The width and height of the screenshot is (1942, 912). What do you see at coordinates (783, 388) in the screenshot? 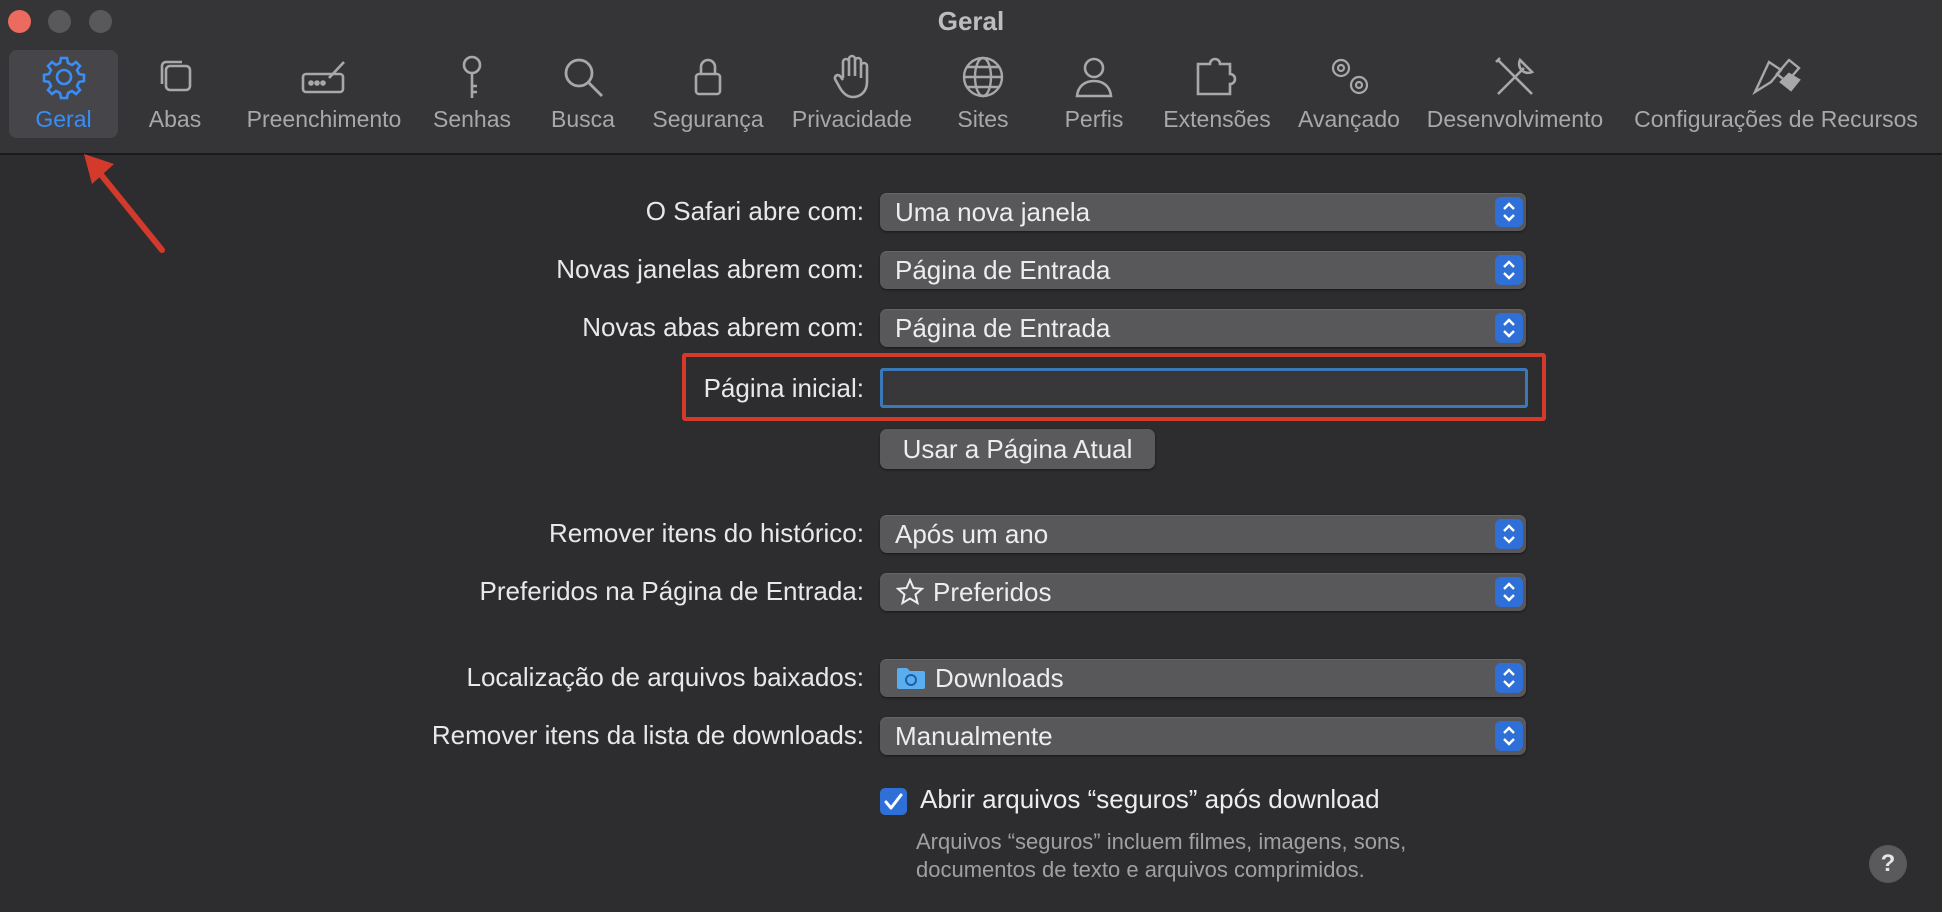
I see `homepage-label: Página inicial:` at bounding box center [783, 388].